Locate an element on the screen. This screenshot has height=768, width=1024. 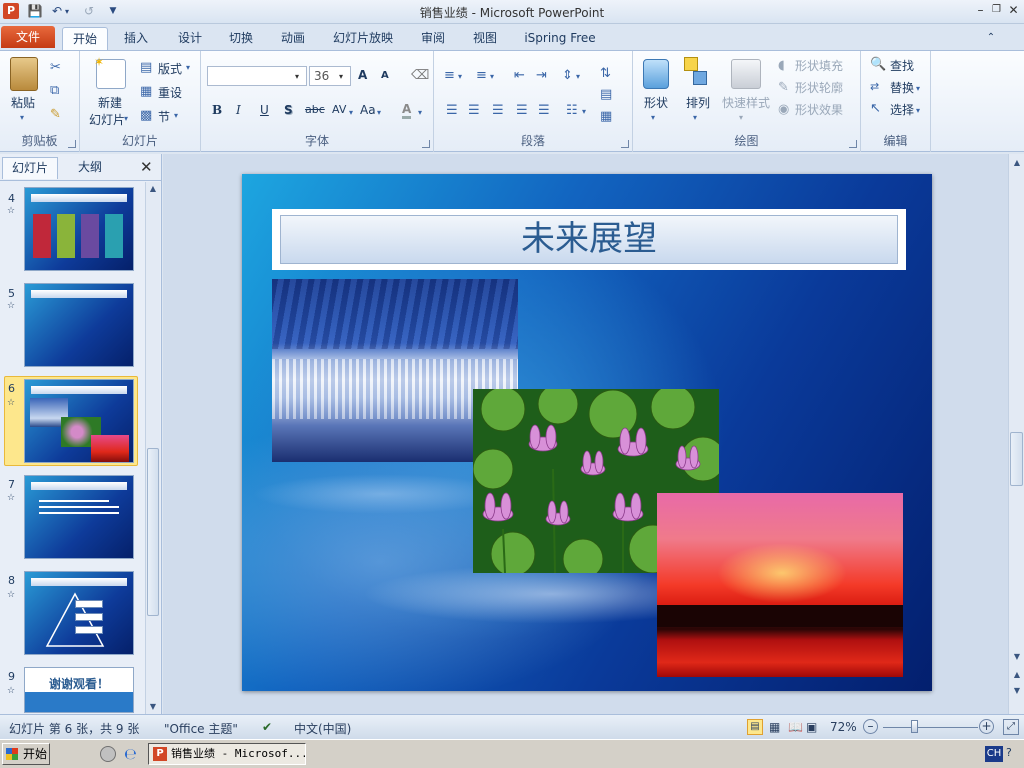
tab-insert: 插入 is located at coordinates (136, 38).